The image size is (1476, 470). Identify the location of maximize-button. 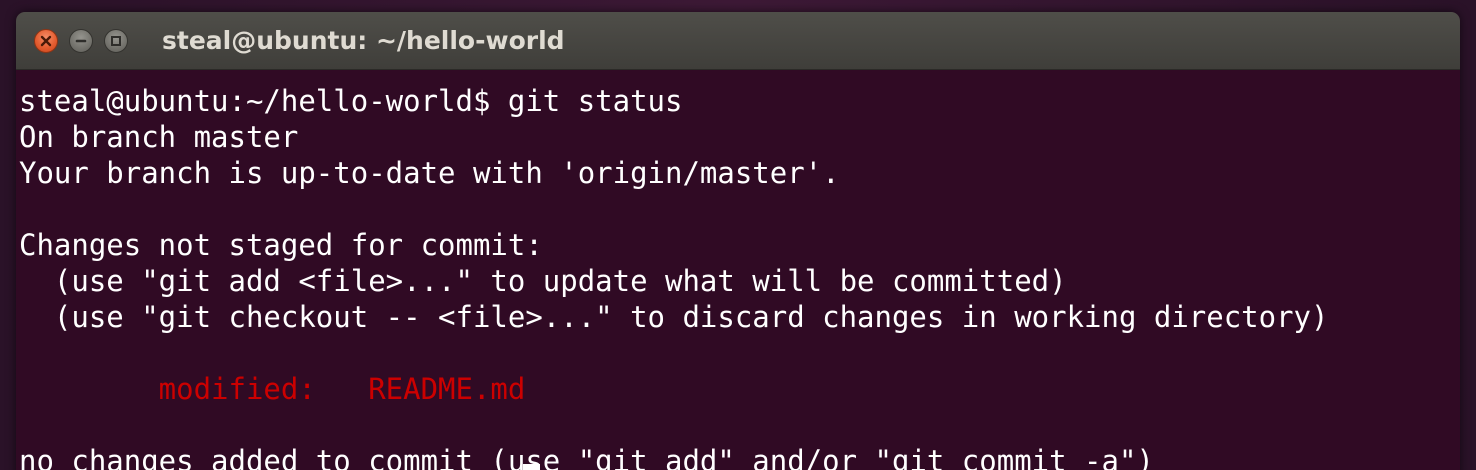
(116, 41).